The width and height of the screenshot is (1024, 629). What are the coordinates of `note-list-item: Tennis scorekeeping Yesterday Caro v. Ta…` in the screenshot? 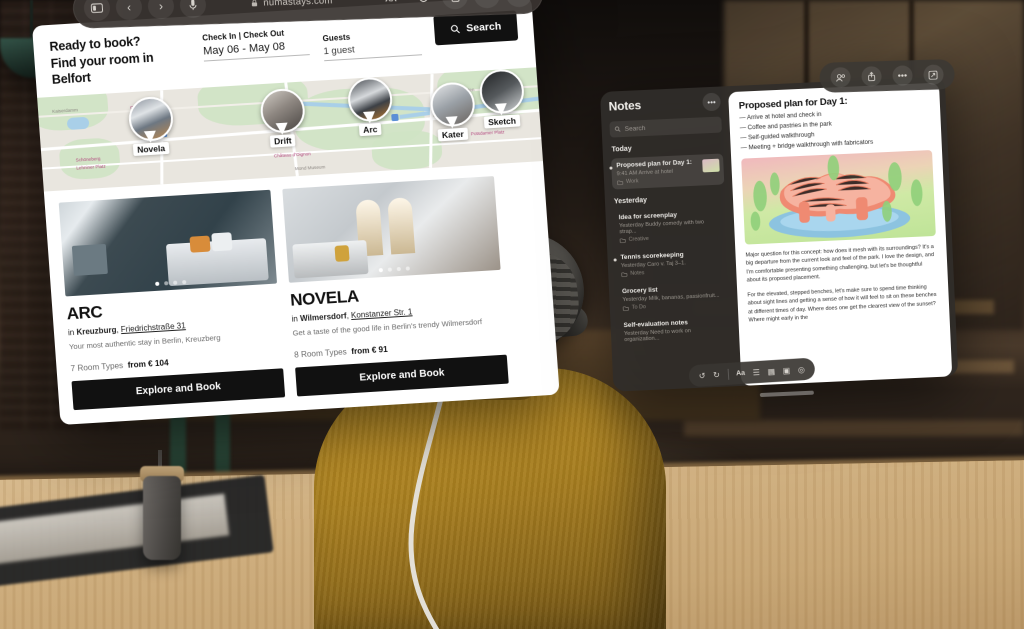 It's located at (670, 263).